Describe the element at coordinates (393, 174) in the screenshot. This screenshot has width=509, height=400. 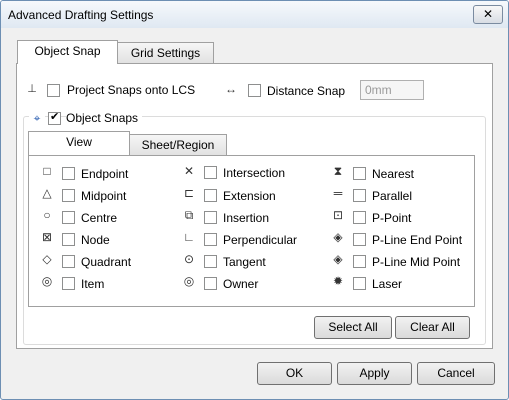
I see `nearest-label: Nearest` at that location.